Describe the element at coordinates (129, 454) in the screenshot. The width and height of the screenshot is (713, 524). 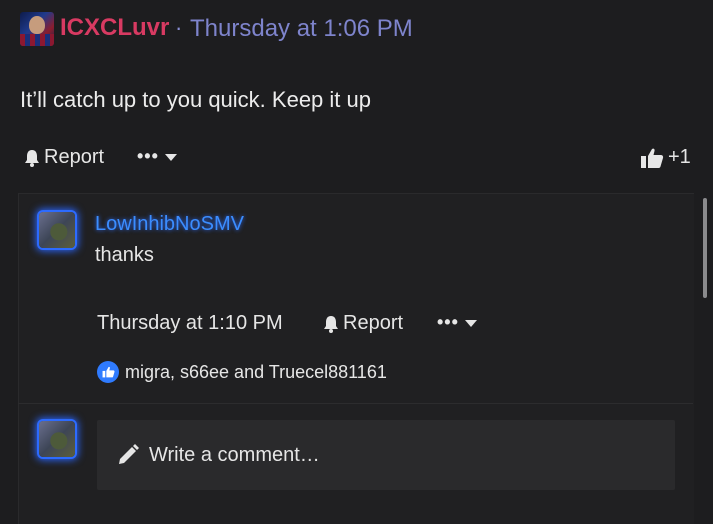
I see `pencil-icon` at that location.